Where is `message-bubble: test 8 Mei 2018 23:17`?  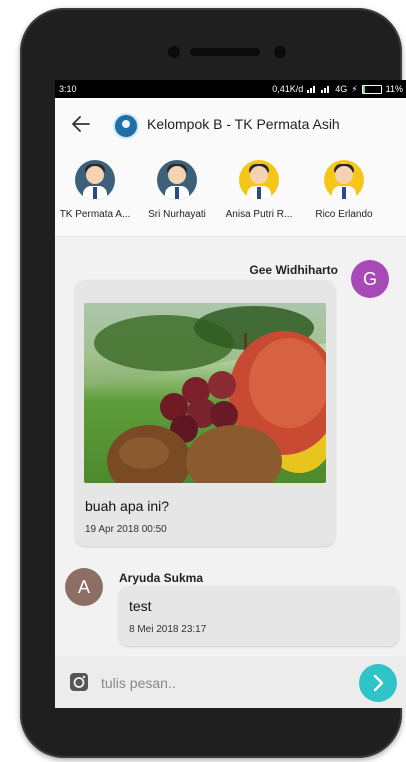
message-bubble: test 8 Mei 2018 23:17 is located at coordinates (259, 616).